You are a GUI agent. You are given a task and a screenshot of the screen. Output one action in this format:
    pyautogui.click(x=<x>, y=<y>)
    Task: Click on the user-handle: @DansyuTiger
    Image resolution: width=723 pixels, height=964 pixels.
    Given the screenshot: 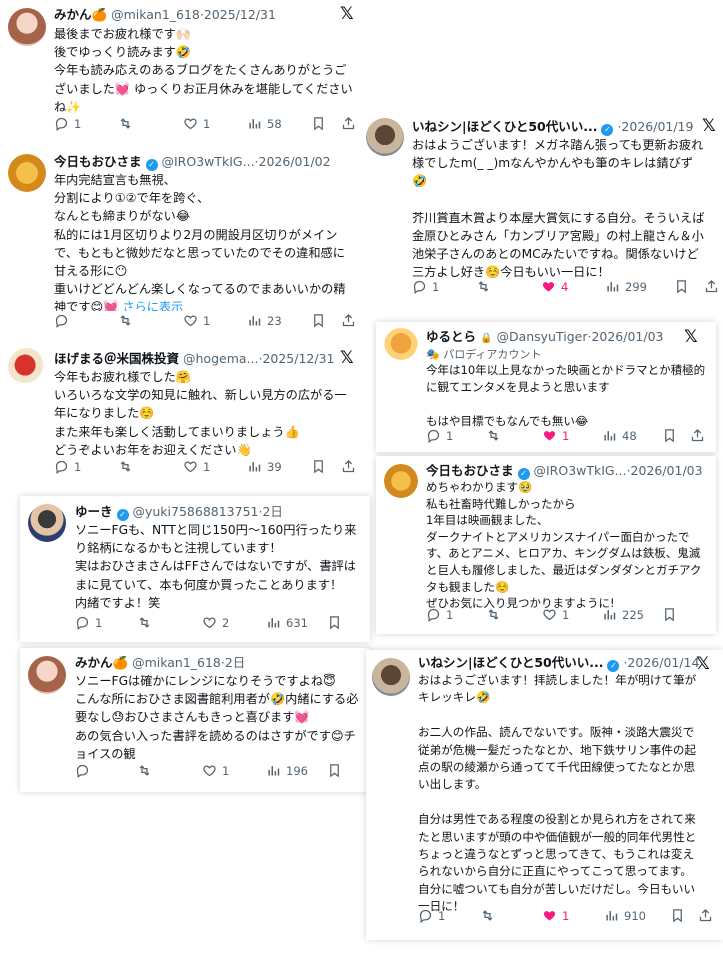 What is the action you would take?
    pyautogui.click(x=541, y=336)
    